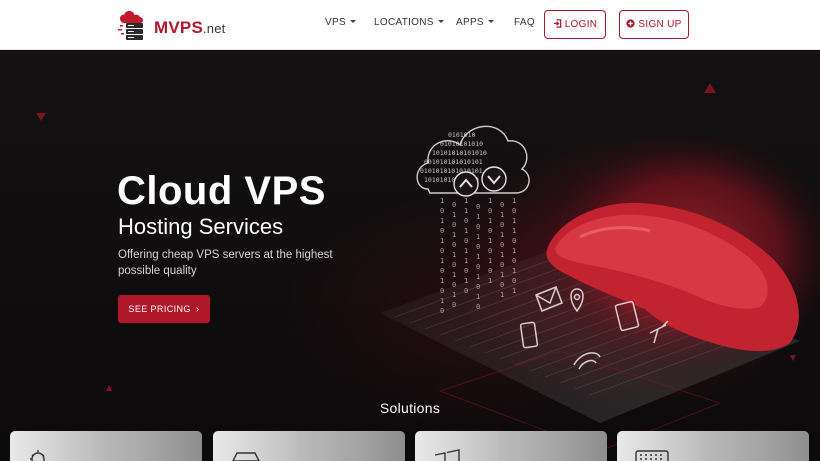  What do you see at coordinates (201, 226) in the screenshot?
I see `hero-subtitle: Hosting Services` at bounding box center [201, 226].